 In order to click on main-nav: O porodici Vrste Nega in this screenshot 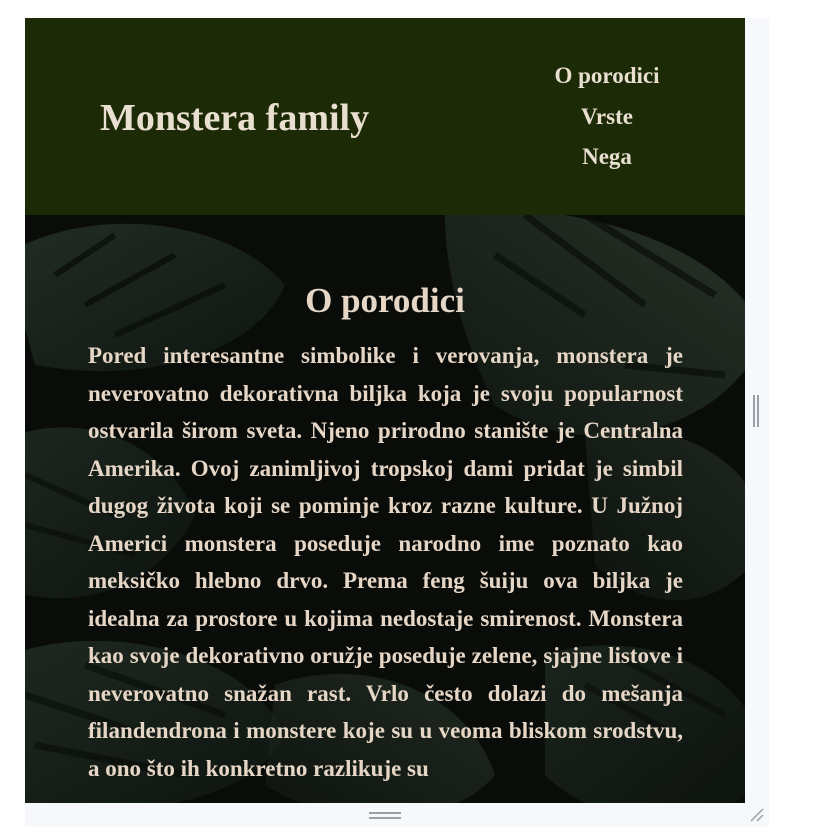, I will do `click(607, 121)`.